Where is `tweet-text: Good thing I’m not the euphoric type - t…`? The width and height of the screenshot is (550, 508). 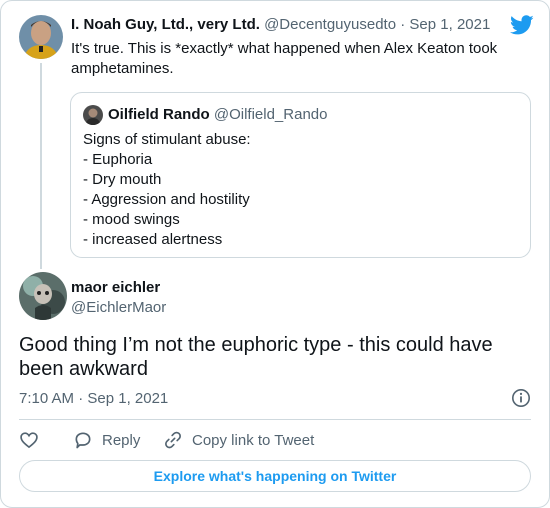
tweet-text: Good thing I’m not the euphoric type - t… is located at coordinates (256, 357).